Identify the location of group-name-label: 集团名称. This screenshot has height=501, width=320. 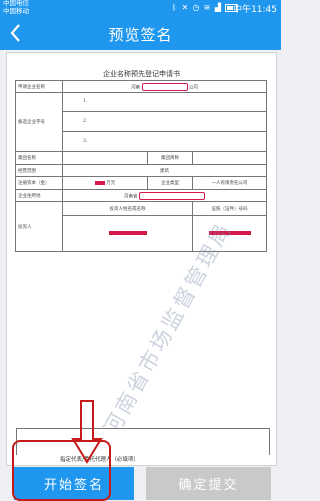
(39, 158).